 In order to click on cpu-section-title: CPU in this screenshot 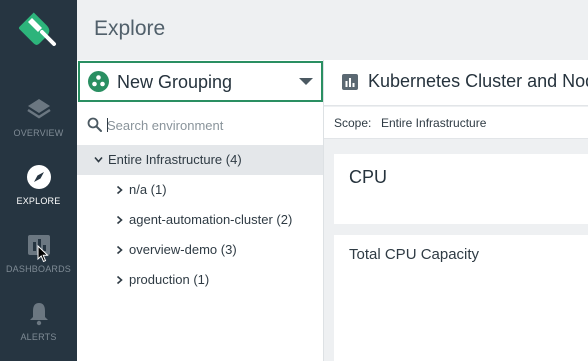, I will do `click(368, 177)`.